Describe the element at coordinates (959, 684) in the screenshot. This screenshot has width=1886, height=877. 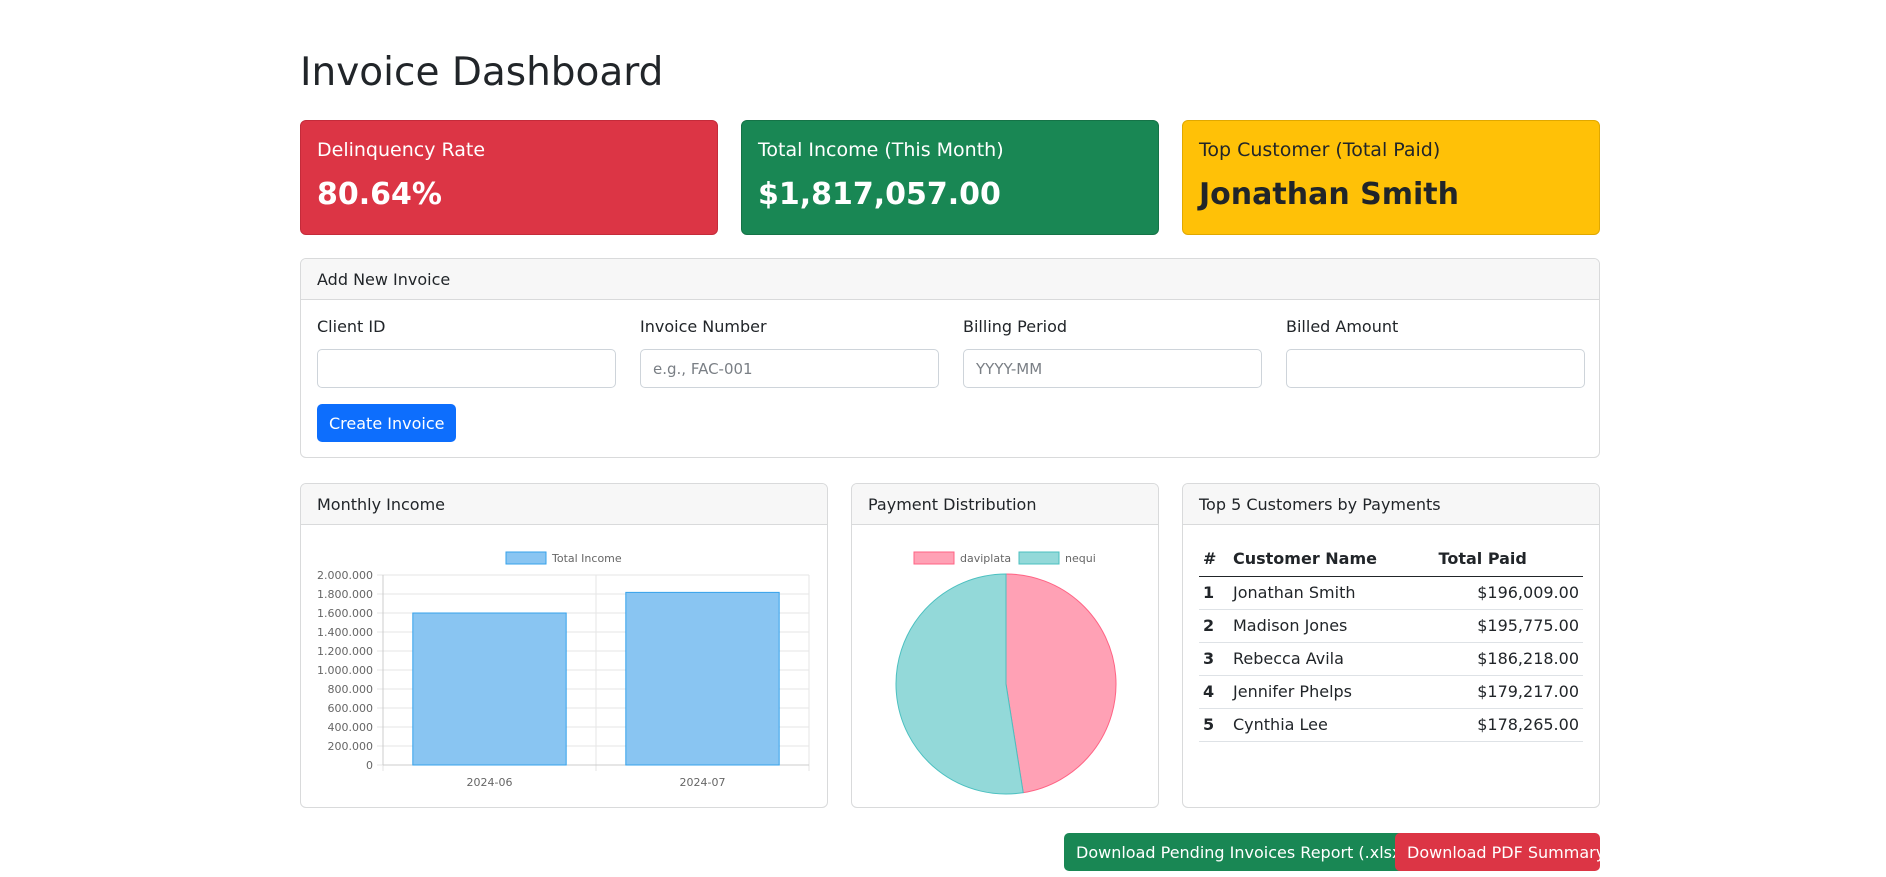
I see `pie-slice-nequi` at that location.